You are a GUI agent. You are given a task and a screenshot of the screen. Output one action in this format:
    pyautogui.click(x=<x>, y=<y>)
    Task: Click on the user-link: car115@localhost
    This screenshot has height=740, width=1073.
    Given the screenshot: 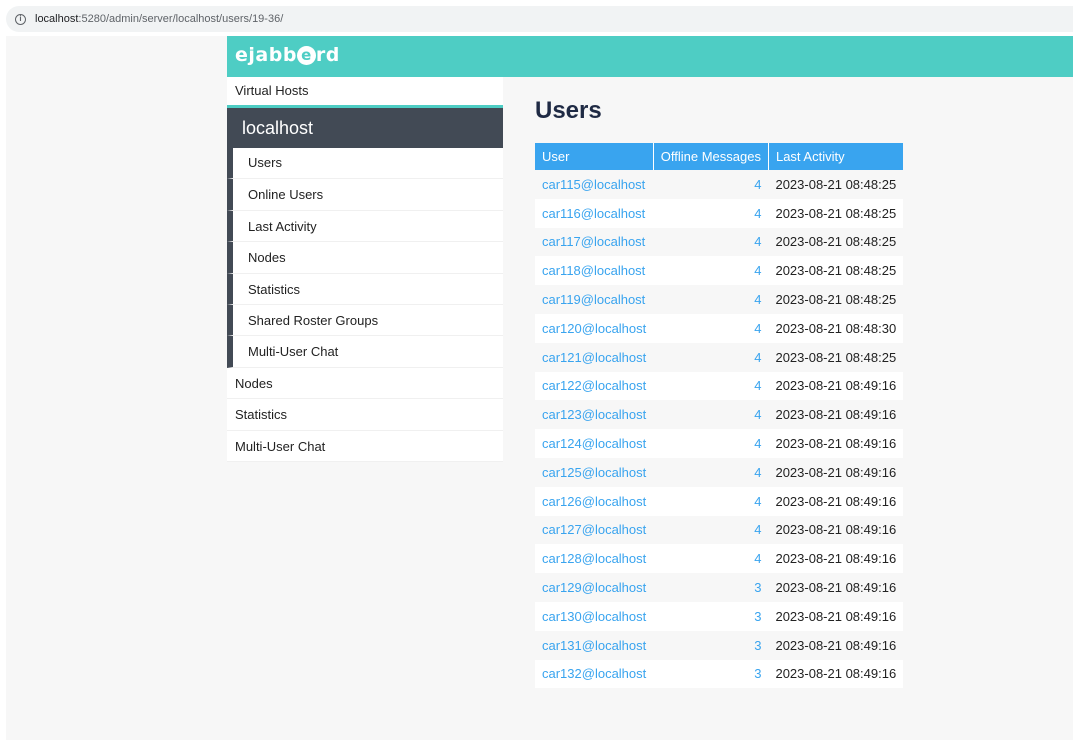 What is the action you would take?
    pyautogui.click(x=594, y=184)
    